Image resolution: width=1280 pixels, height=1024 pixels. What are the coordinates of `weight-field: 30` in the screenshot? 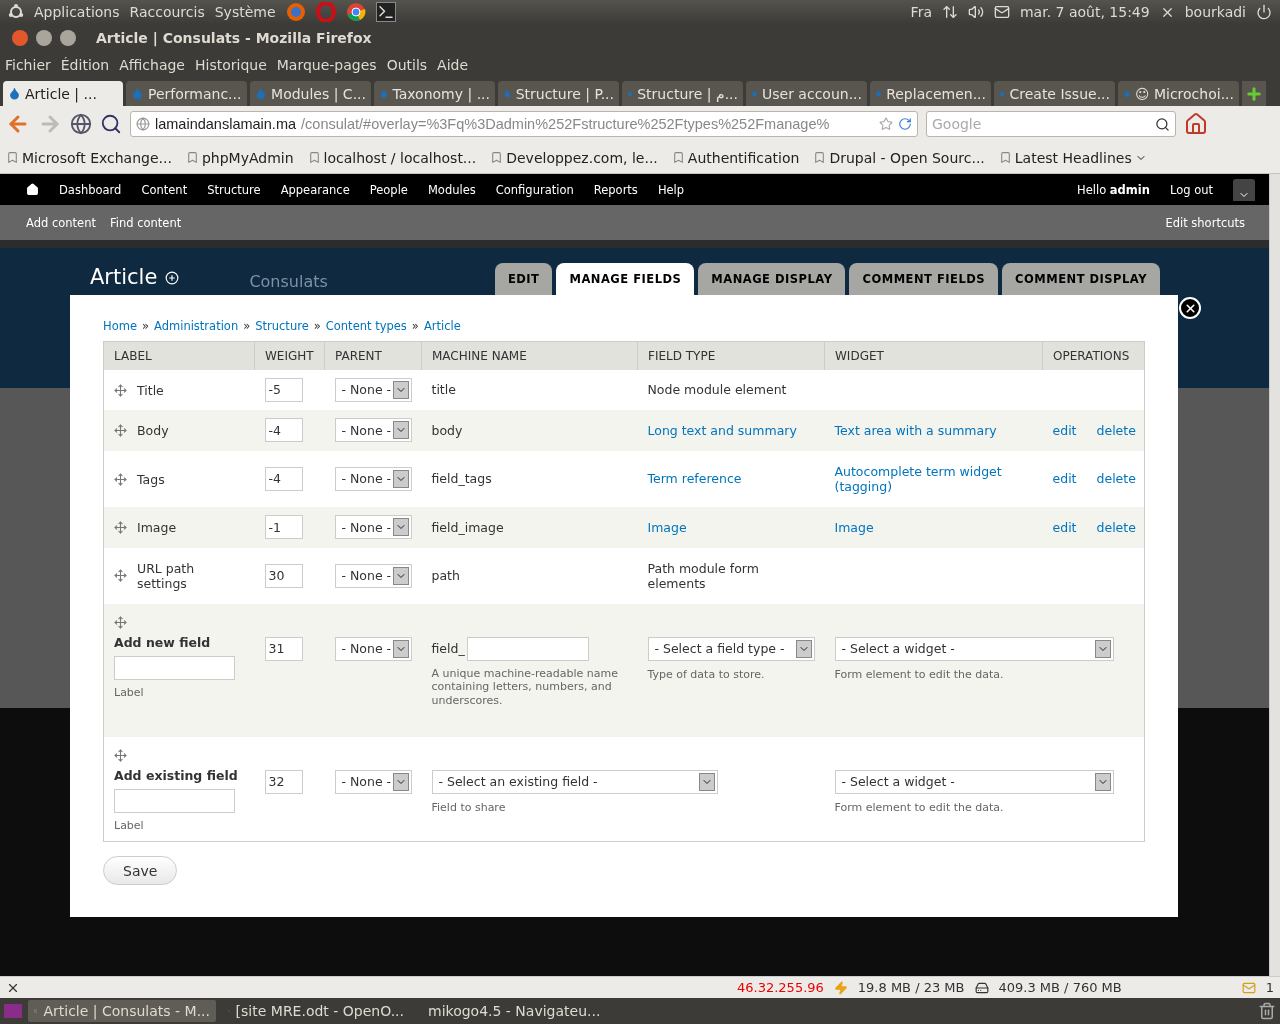 It's located at (283, 575).